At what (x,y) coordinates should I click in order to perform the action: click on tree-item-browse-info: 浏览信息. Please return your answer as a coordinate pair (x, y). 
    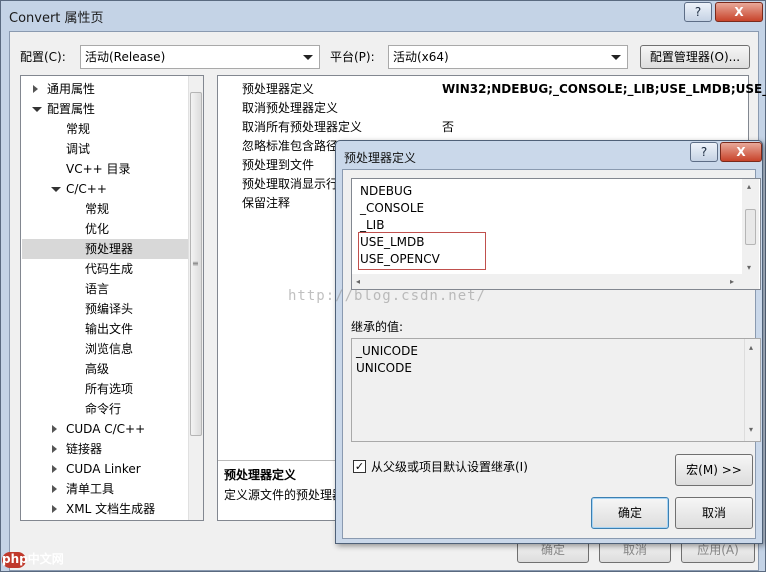
    Looking at the image, I should click on (109, 349).